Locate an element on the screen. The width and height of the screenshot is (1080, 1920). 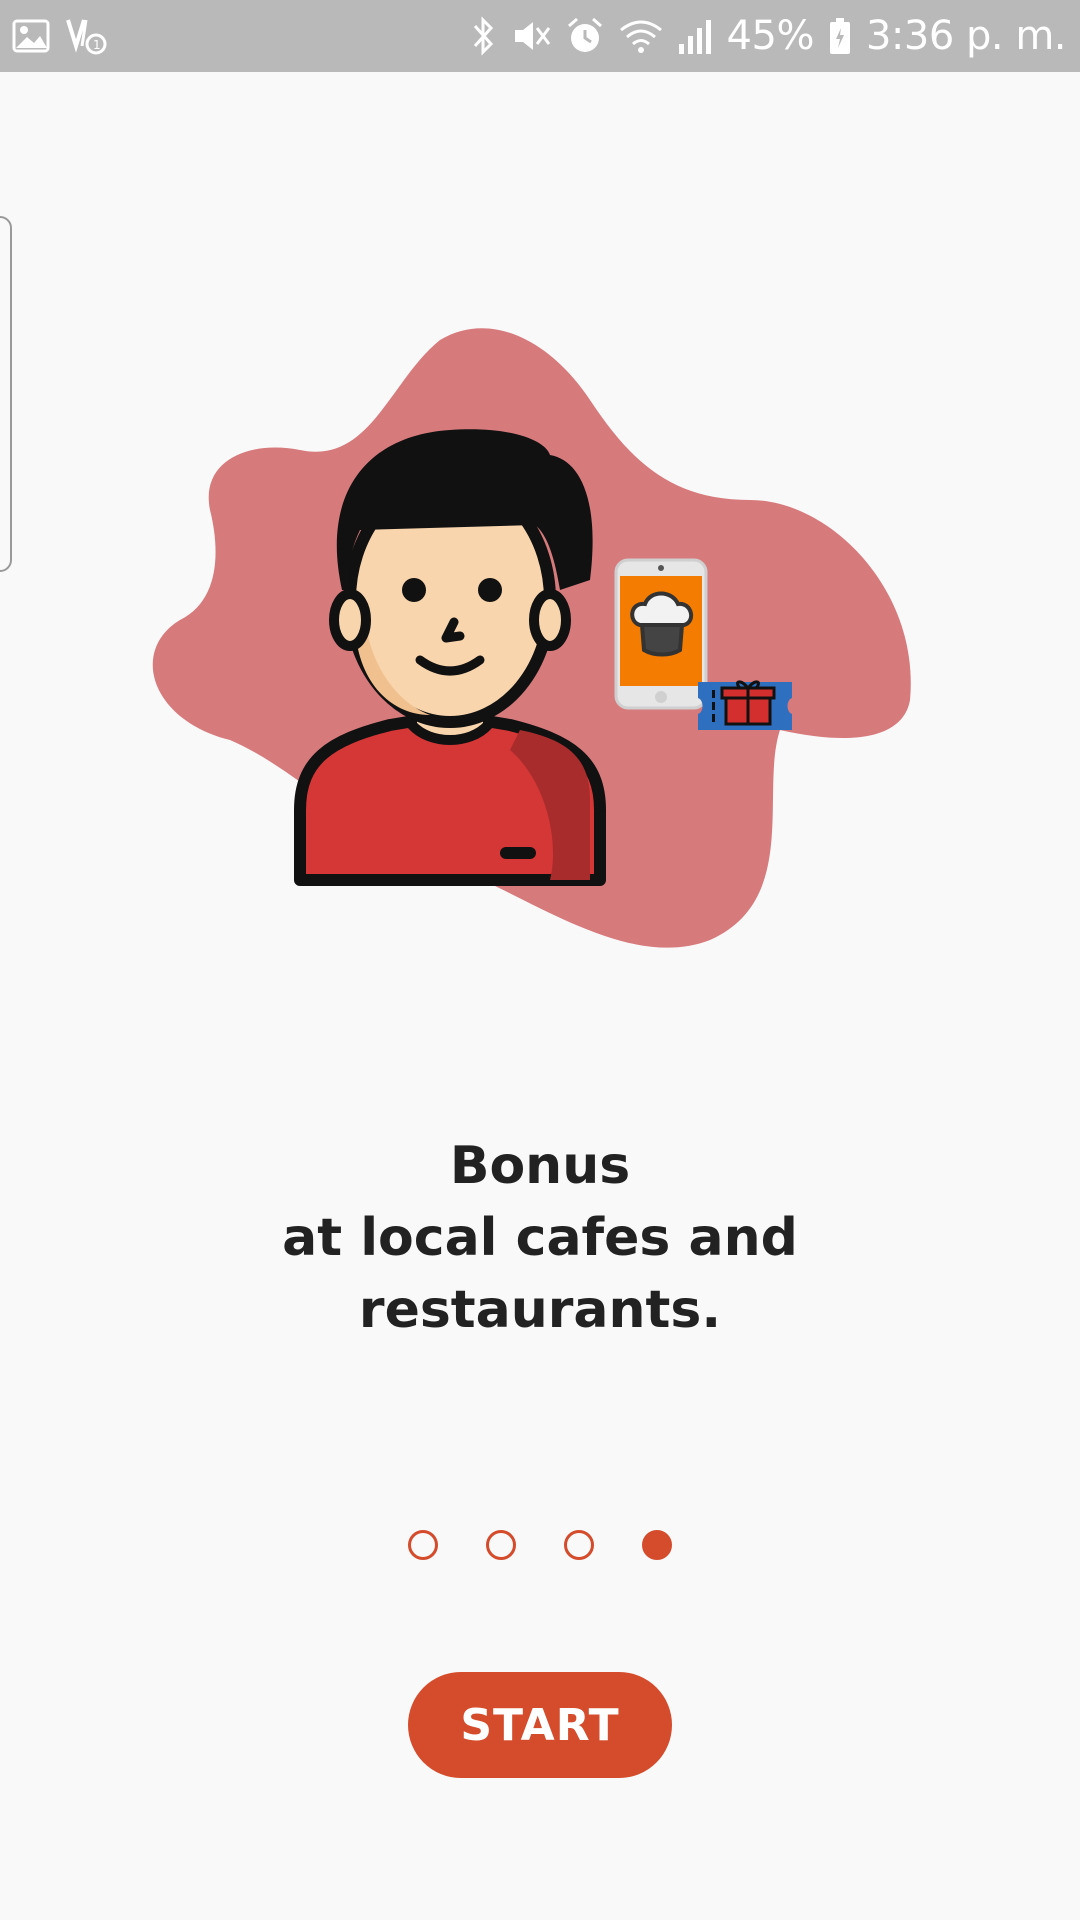
title-line-3: restaurants. is located at coordinates (540, 1310).